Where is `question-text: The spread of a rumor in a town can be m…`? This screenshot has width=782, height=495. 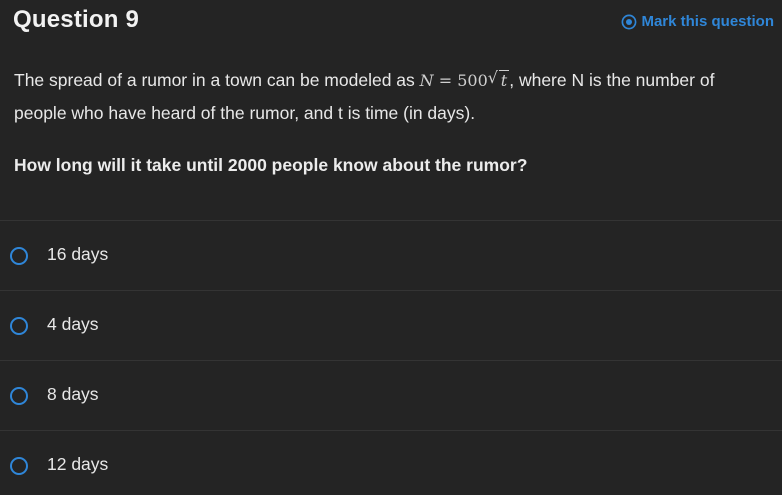 question-text: The spread of a rumor in a town can be m… is located at coordinates (392, 96).